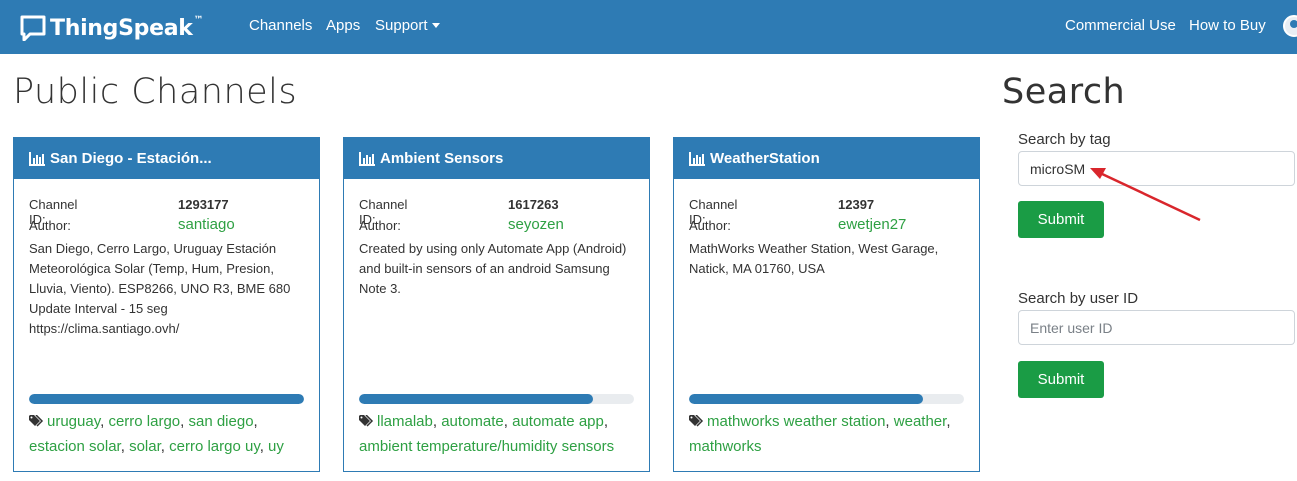 The height and width of the screenshot is (481, 1297). I want to click on user-avatar-icon, so click(1290, 26).